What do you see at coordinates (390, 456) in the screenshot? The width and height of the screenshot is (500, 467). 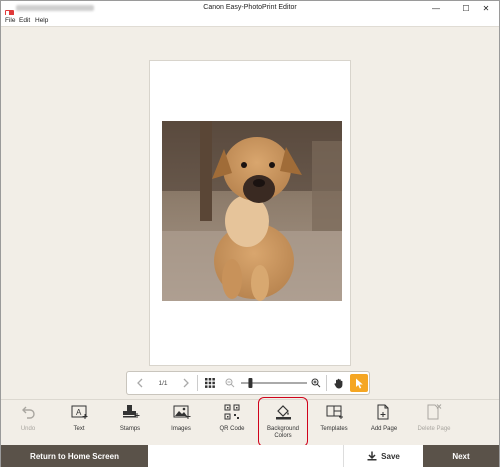 I see `save-label: Save` at bounding box center [390, 456].